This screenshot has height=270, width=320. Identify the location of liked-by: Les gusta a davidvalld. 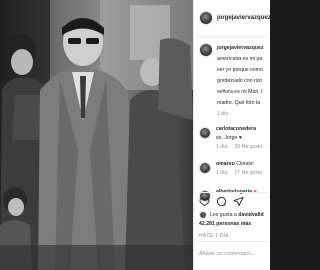
(231, 215).